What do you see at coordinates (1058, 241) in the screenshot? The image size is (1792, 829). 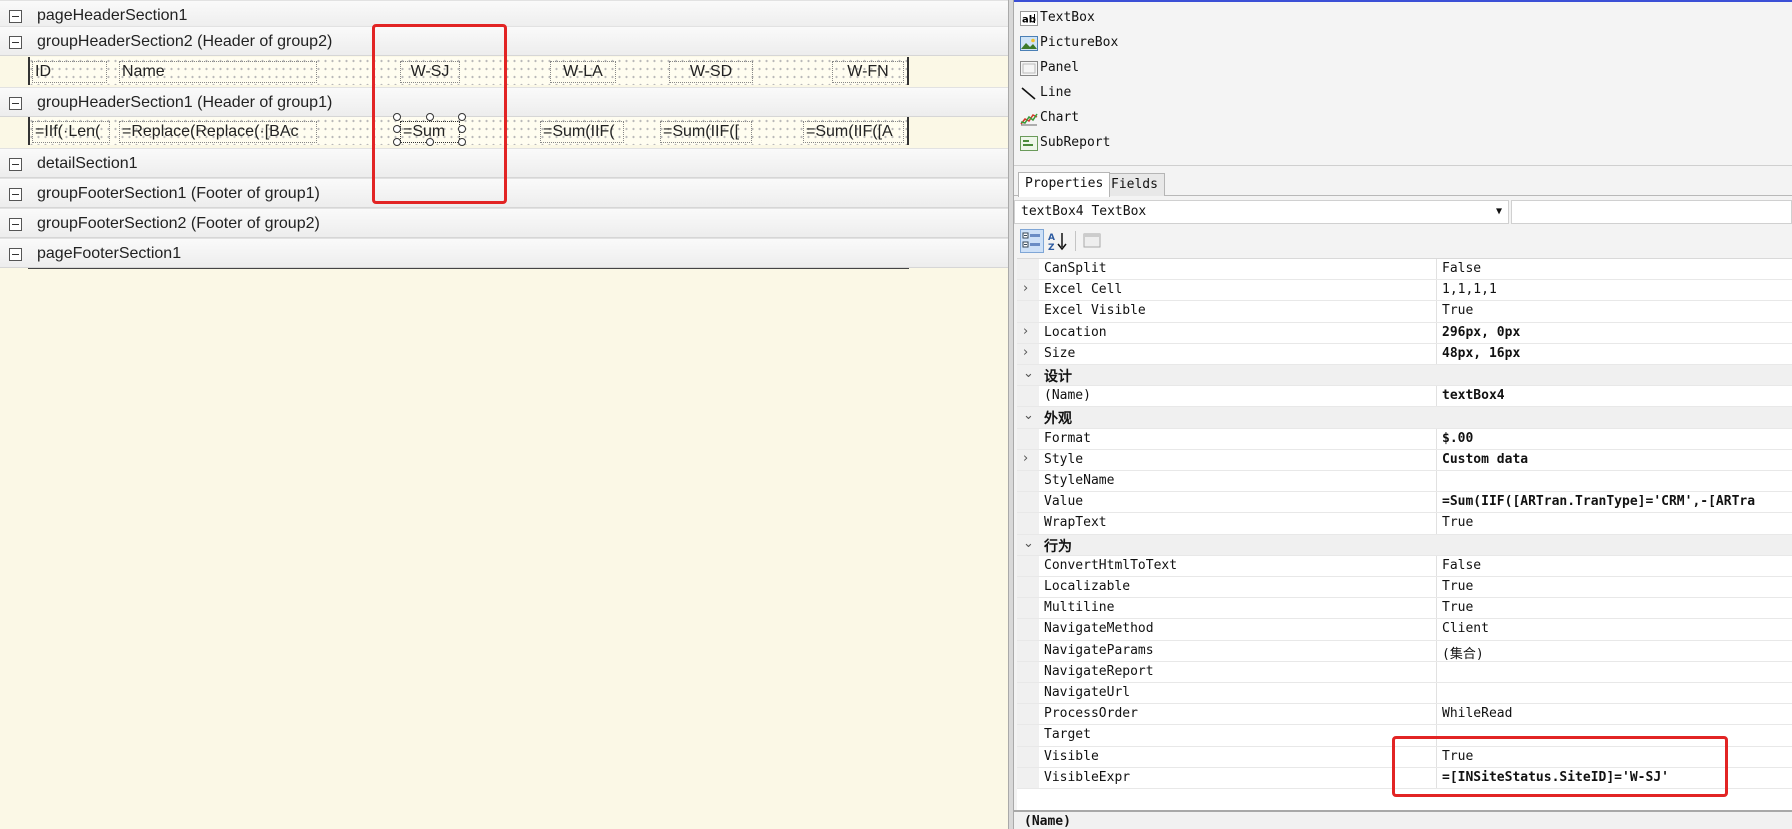 I see `alphabetical-view-button: AZ` at bounding box center [1058, 241].